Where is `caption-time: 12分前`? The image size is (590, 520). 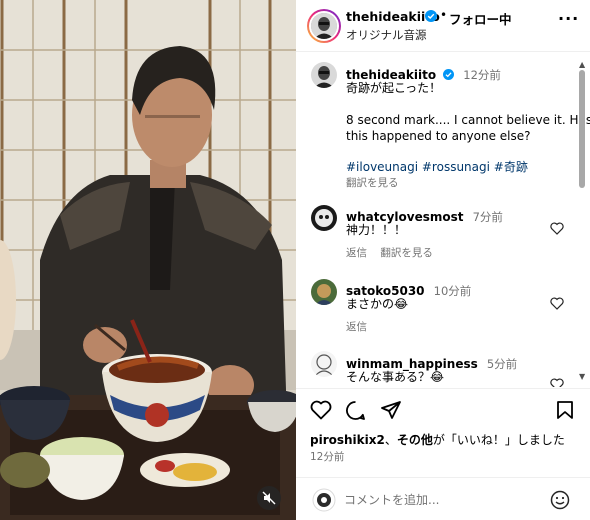 caption-time: 12分前 is located at coordinates (482, 75).